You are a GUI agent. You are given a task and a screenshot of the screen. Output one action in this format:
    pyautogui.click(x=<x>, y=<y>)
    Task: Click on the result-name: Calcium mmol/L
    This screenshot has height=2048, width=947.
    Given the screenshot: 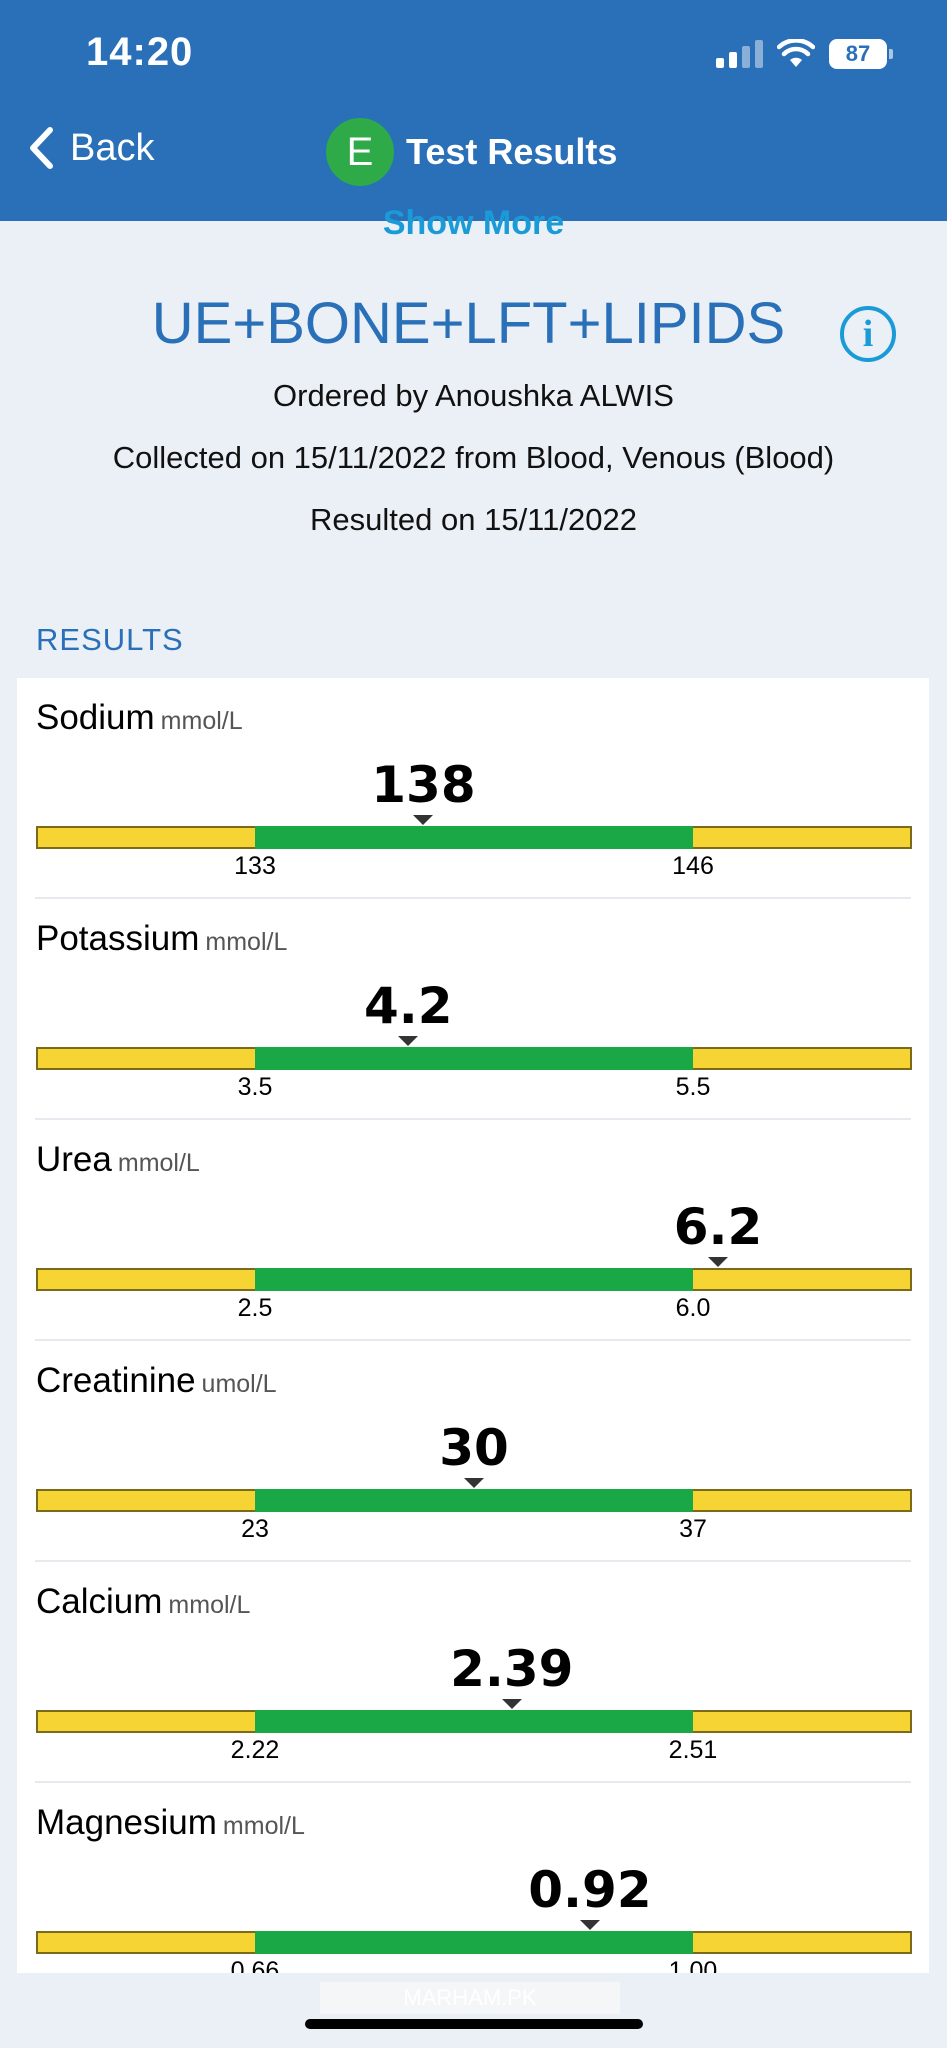 What is the action you would take?
    pyautogui.click(x=143, y=1602)
    